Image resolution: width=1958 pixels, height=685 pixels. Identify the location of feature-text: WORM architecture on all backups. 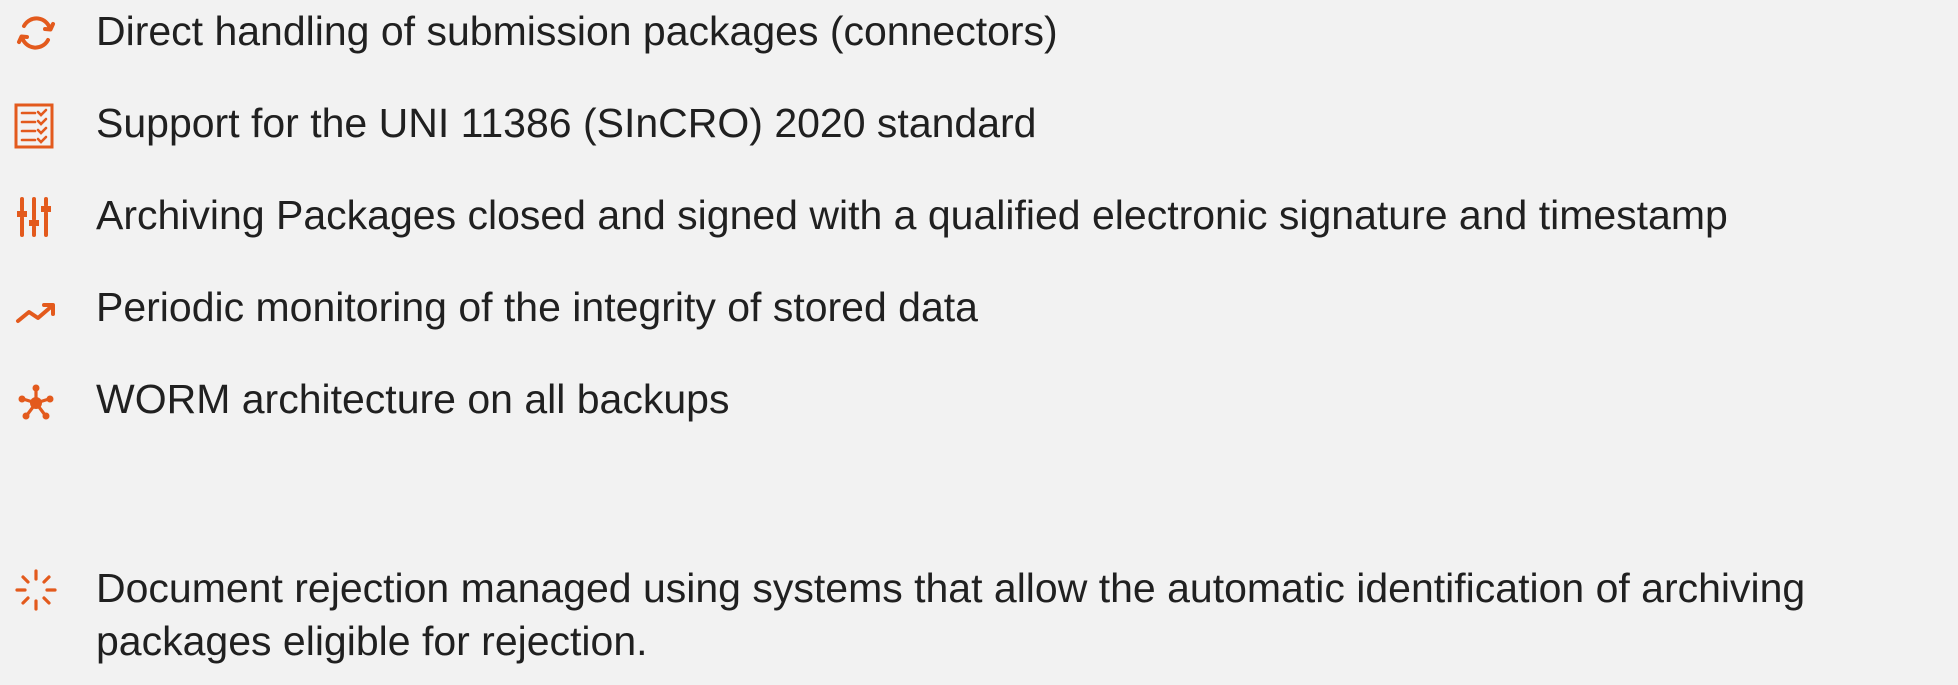
(413, 399).